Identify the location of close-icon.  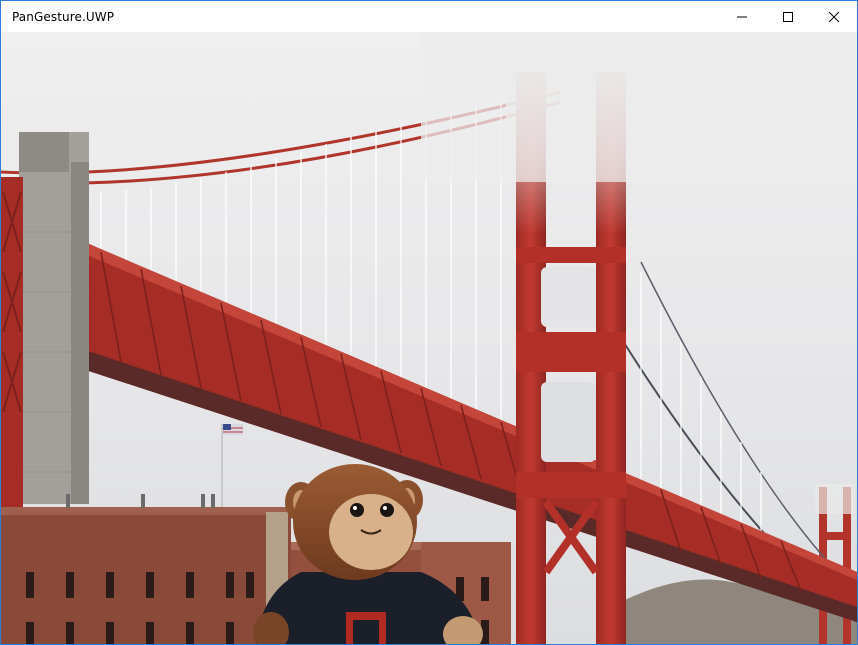
(834, 16).